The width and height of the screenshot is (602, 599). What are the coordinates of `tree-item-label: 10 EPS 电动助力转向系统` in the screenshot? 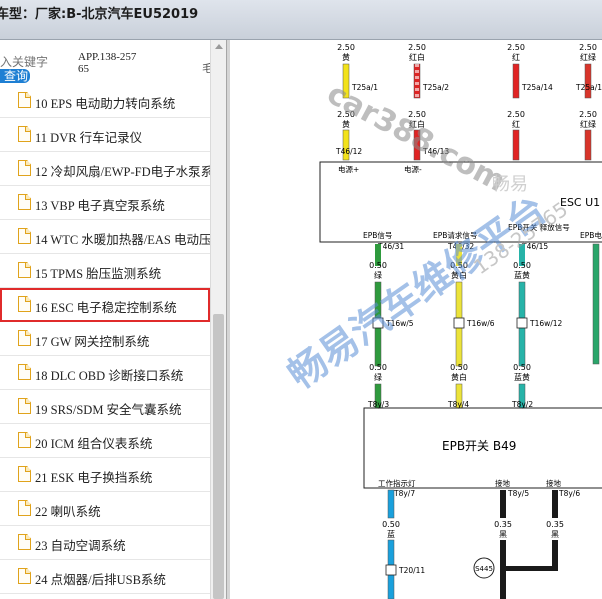 It's located at (105, 104).